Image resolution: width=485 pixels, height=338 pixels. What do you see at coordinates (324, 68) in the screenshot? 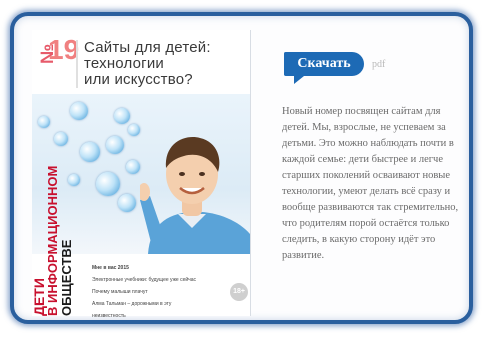
I see `download-button: Скачать` at bounding box center [324, 68].